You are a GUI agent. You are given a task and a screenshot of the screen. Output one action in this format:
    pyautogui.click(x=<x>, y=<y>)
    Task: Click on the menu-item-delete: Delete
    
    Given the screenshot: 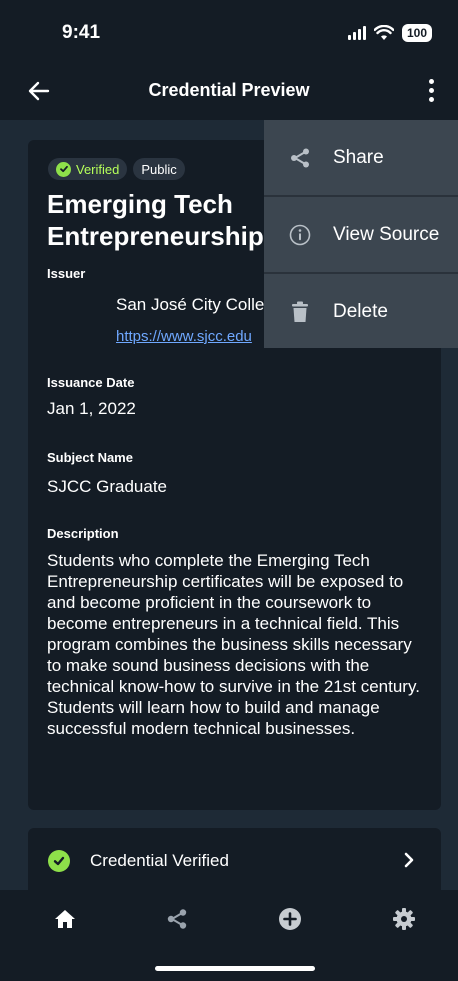 What is the action you would take?
    pyautogui.click(x=361, y=312)
    